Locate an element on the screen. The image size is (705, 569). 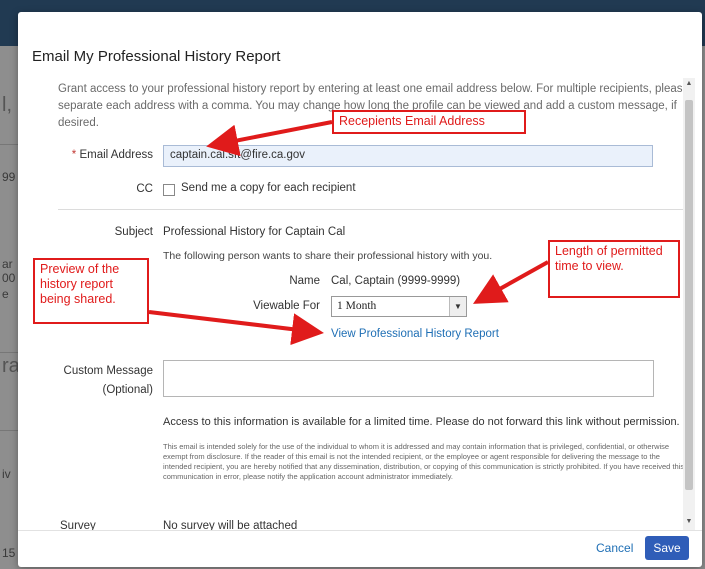
arrow-to-viewable-for is located at coordinates (511, 282).